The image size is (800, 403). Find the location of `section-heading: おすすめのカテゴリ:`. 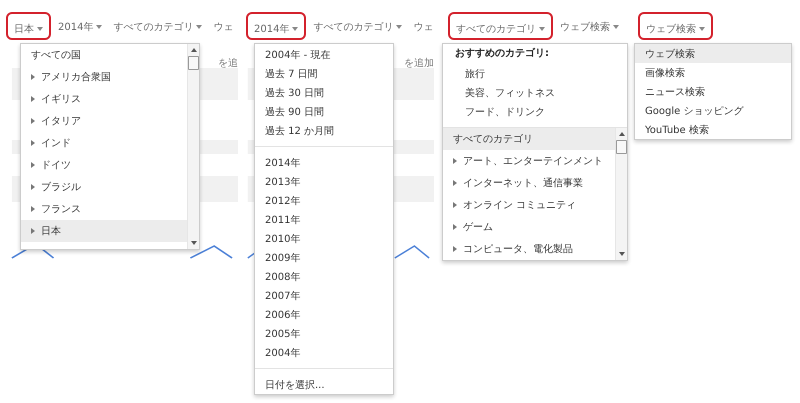

section-heading: おすすめのカテゴリ: is located at coordinates (502, 53).